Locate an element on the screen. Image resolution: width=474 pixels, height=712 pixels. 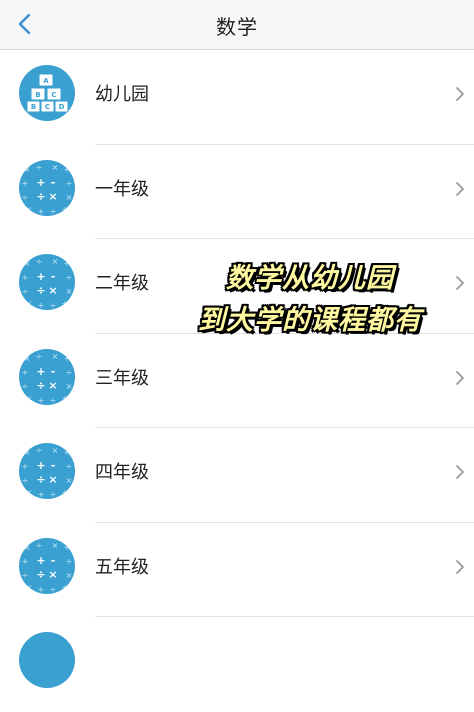
list-item-label: 三年级 is located at coordinates (122, 378).